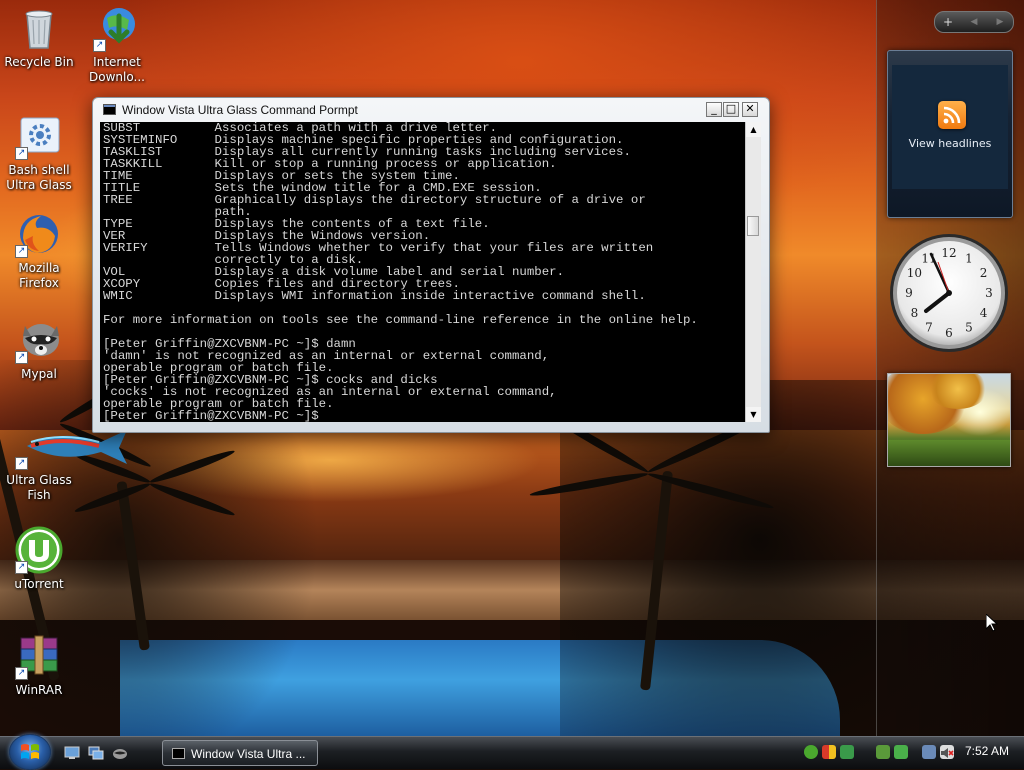 The width and height of the screenshot is (1024, 770). Describe the element at coordinates (39, 275) in the screenshot. I see `desktop-icon-label: Mozilla Firefox` at that location.